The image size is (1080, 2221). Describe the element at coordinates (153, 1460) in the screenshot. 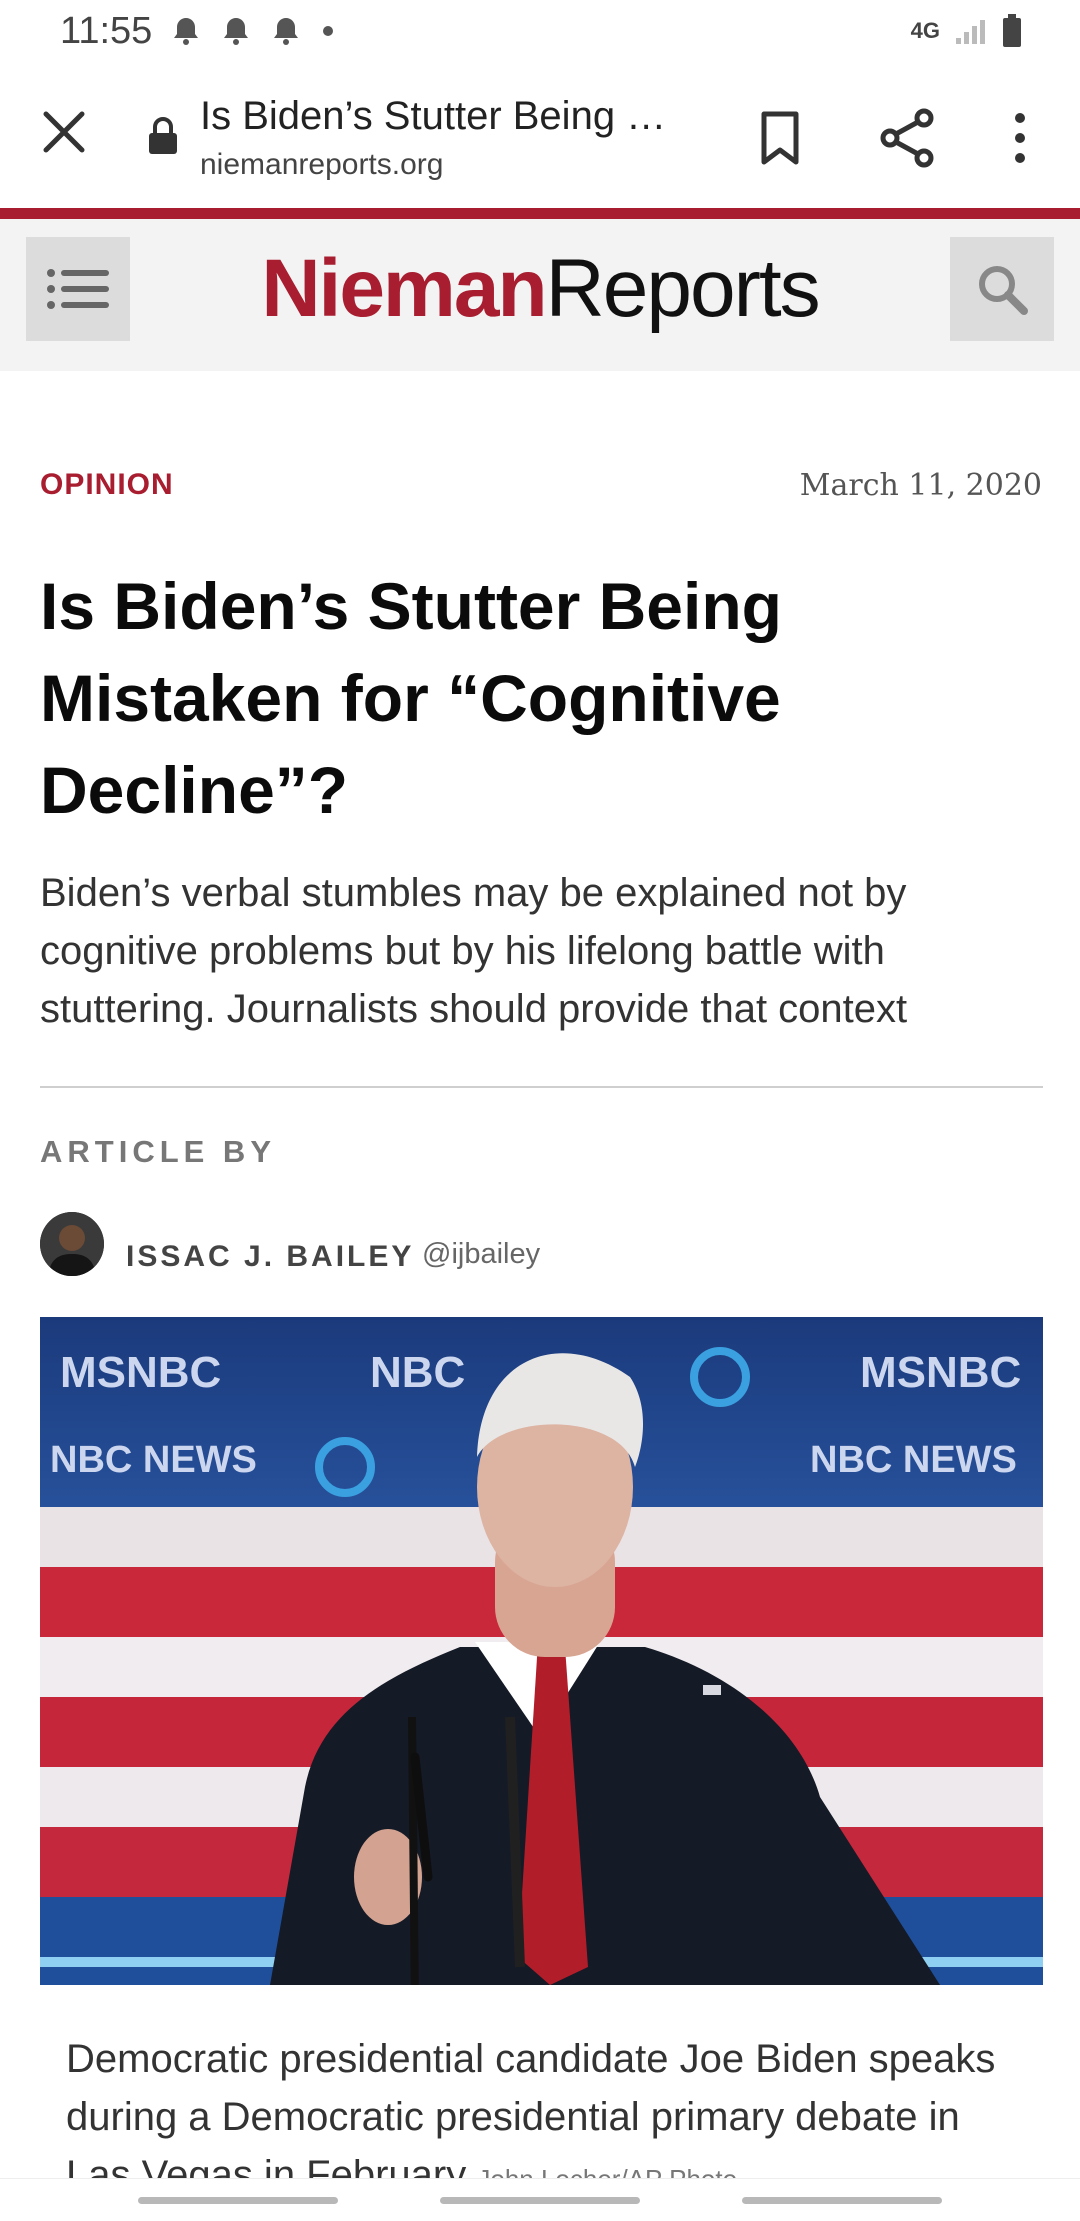

I see `bg-text-nbcnews-1: NBC NEWS` at that location.